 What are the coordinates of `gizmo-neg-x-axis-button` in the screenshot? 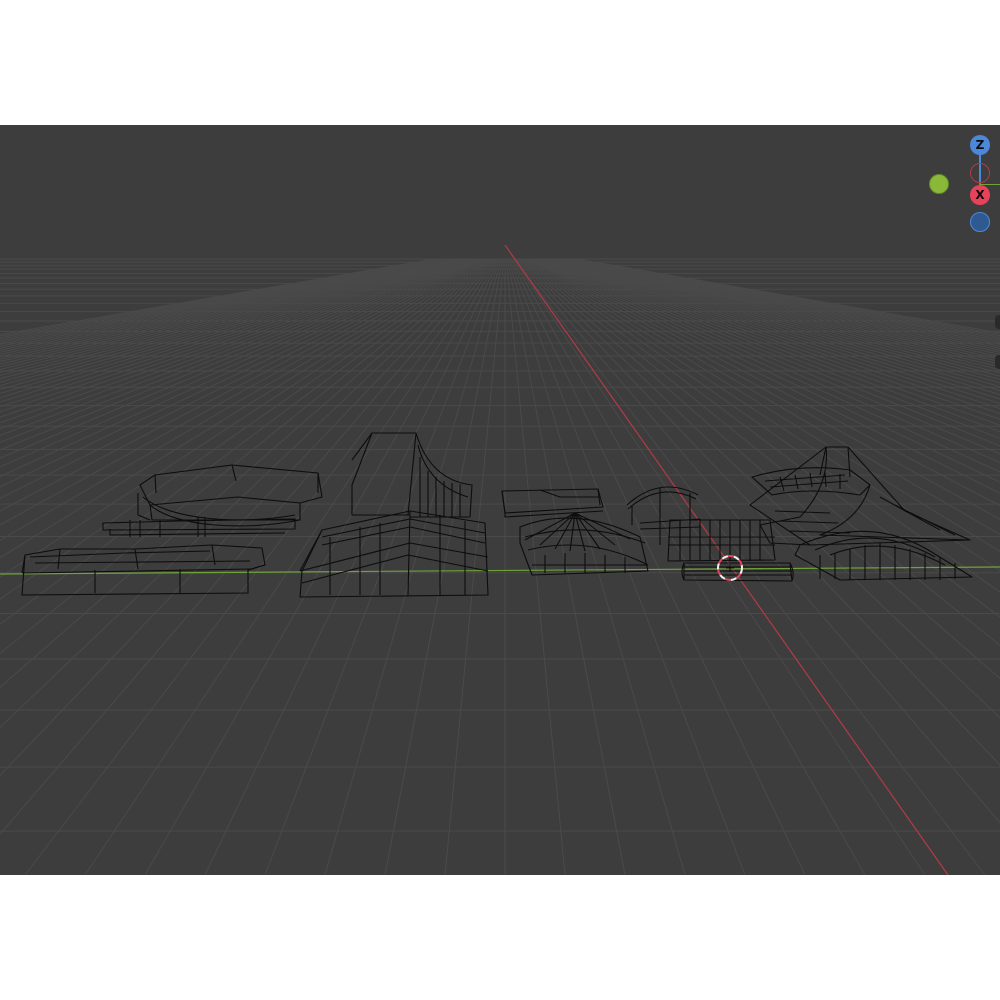 It's located at (980, 173).